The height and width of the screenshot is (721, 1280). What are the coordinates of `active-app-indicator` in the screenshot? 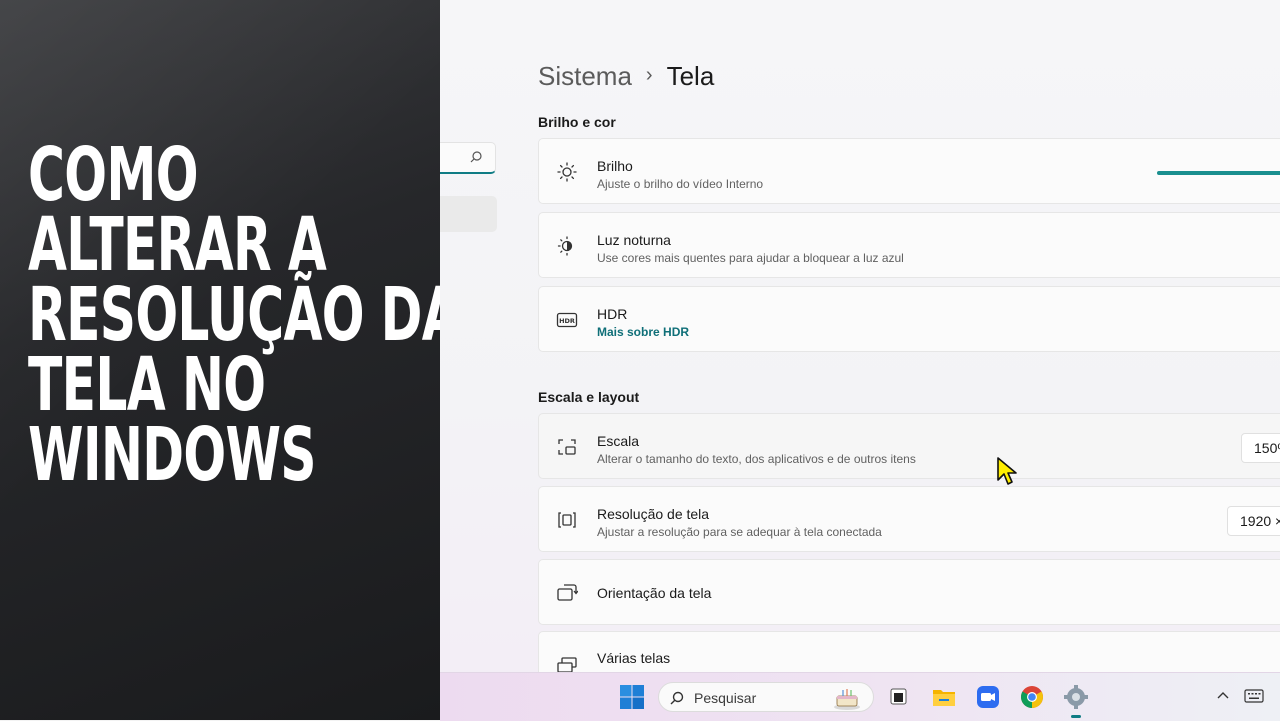 It's located at (1076, 716).